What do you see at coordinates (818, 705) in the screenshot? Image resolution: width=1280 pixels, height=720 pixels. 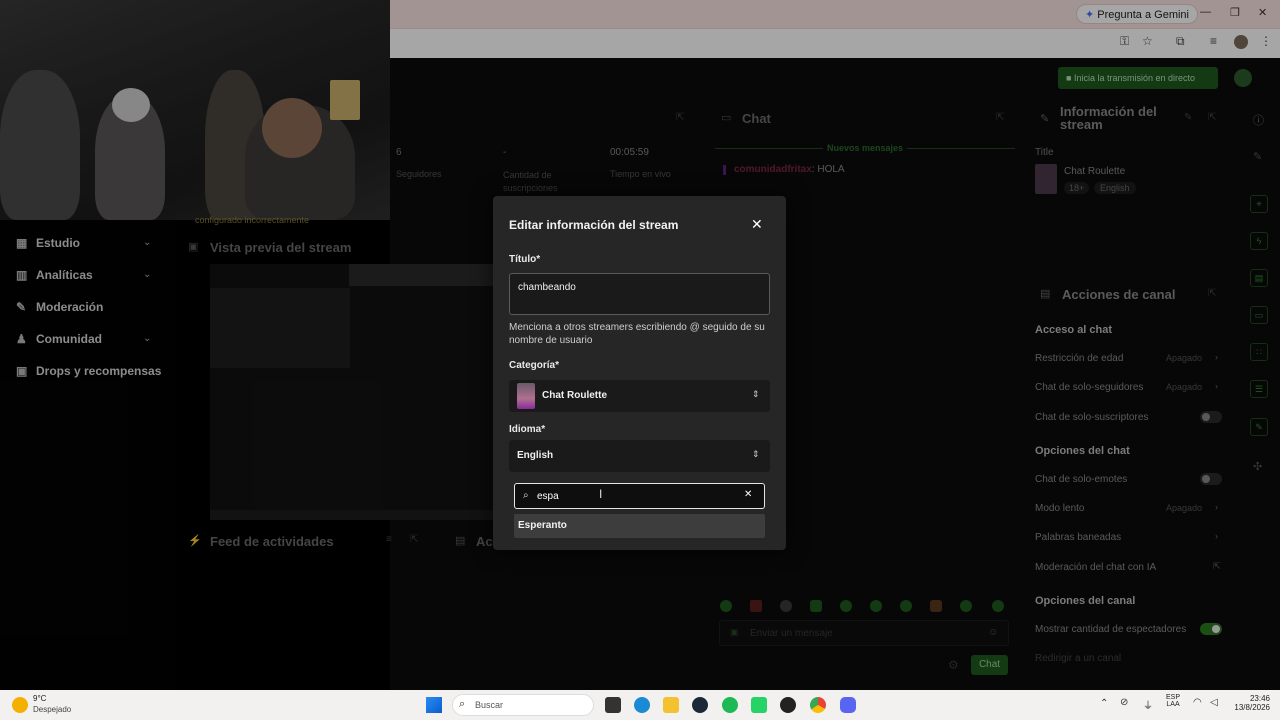 I see `chrome-icon` at bounding box center [818, 705].